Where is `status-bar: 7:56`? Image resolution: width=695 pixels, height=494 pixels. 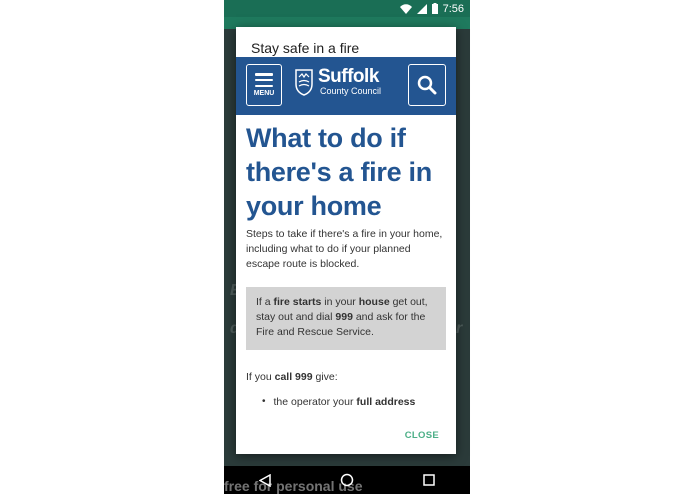 status-bar: 7:56 is located at coordinates (347, 8).